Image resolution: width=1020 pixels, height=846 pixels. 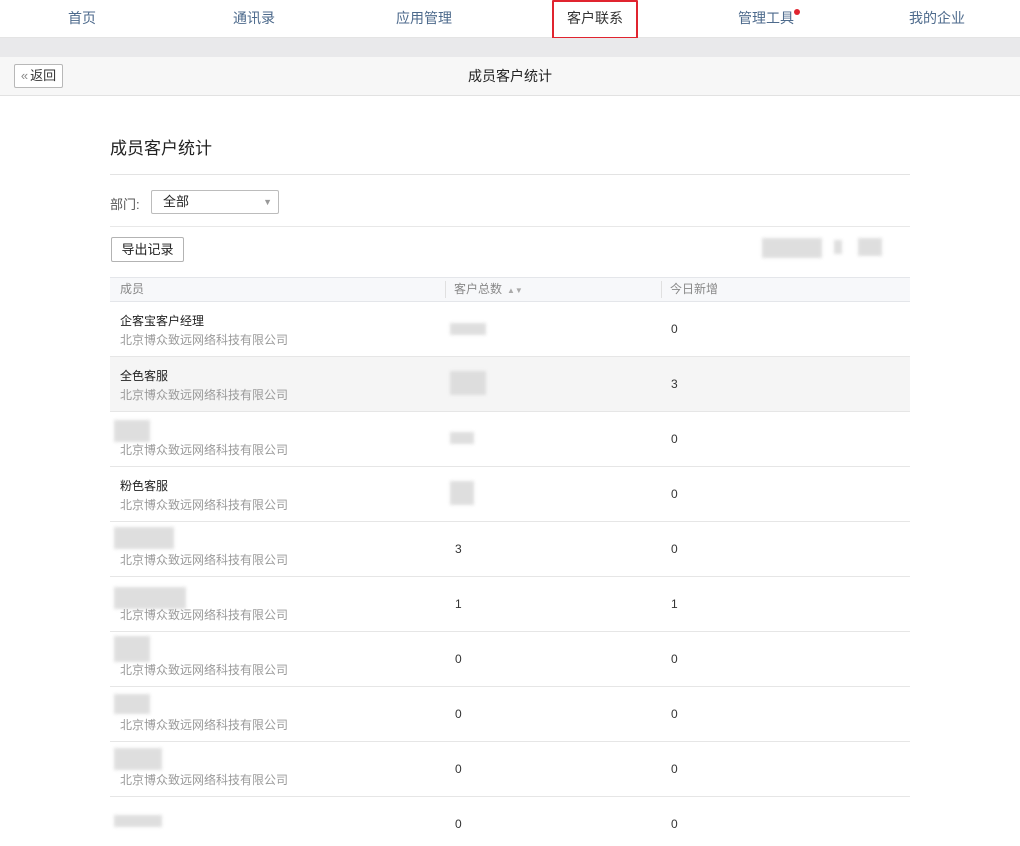 I want to click on sub-header-title: 成员客户统计, so click(x=510, y=76).